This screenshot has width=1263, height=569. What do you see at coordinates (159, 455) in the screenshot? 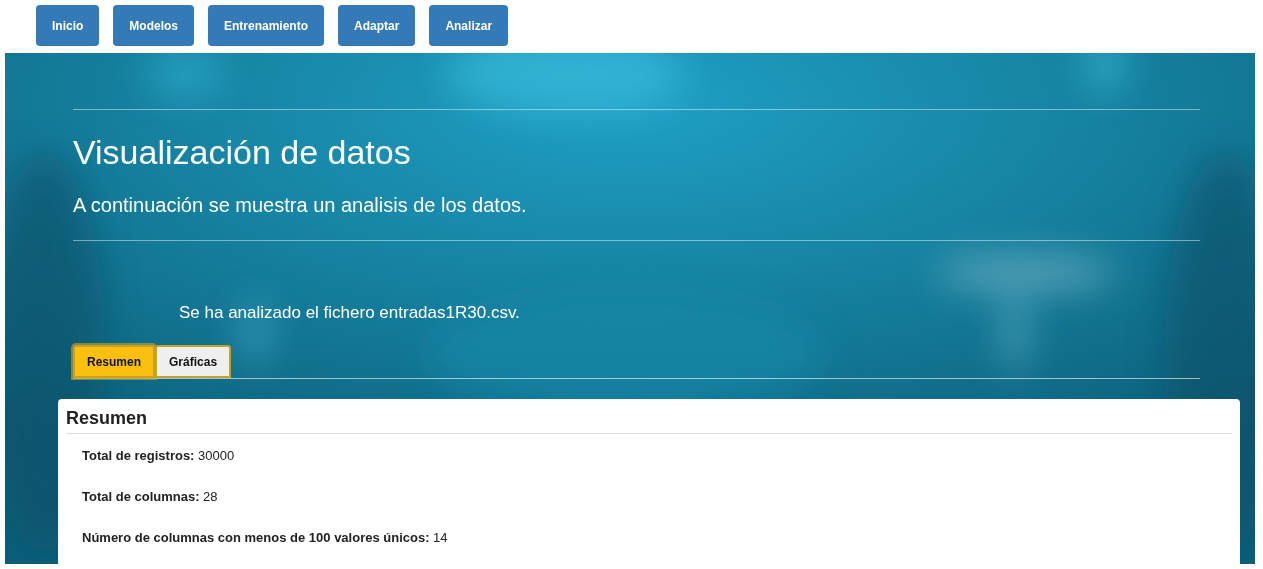
I see `stat-line: Total de registros: 30000` at bounding box center [159, 455].